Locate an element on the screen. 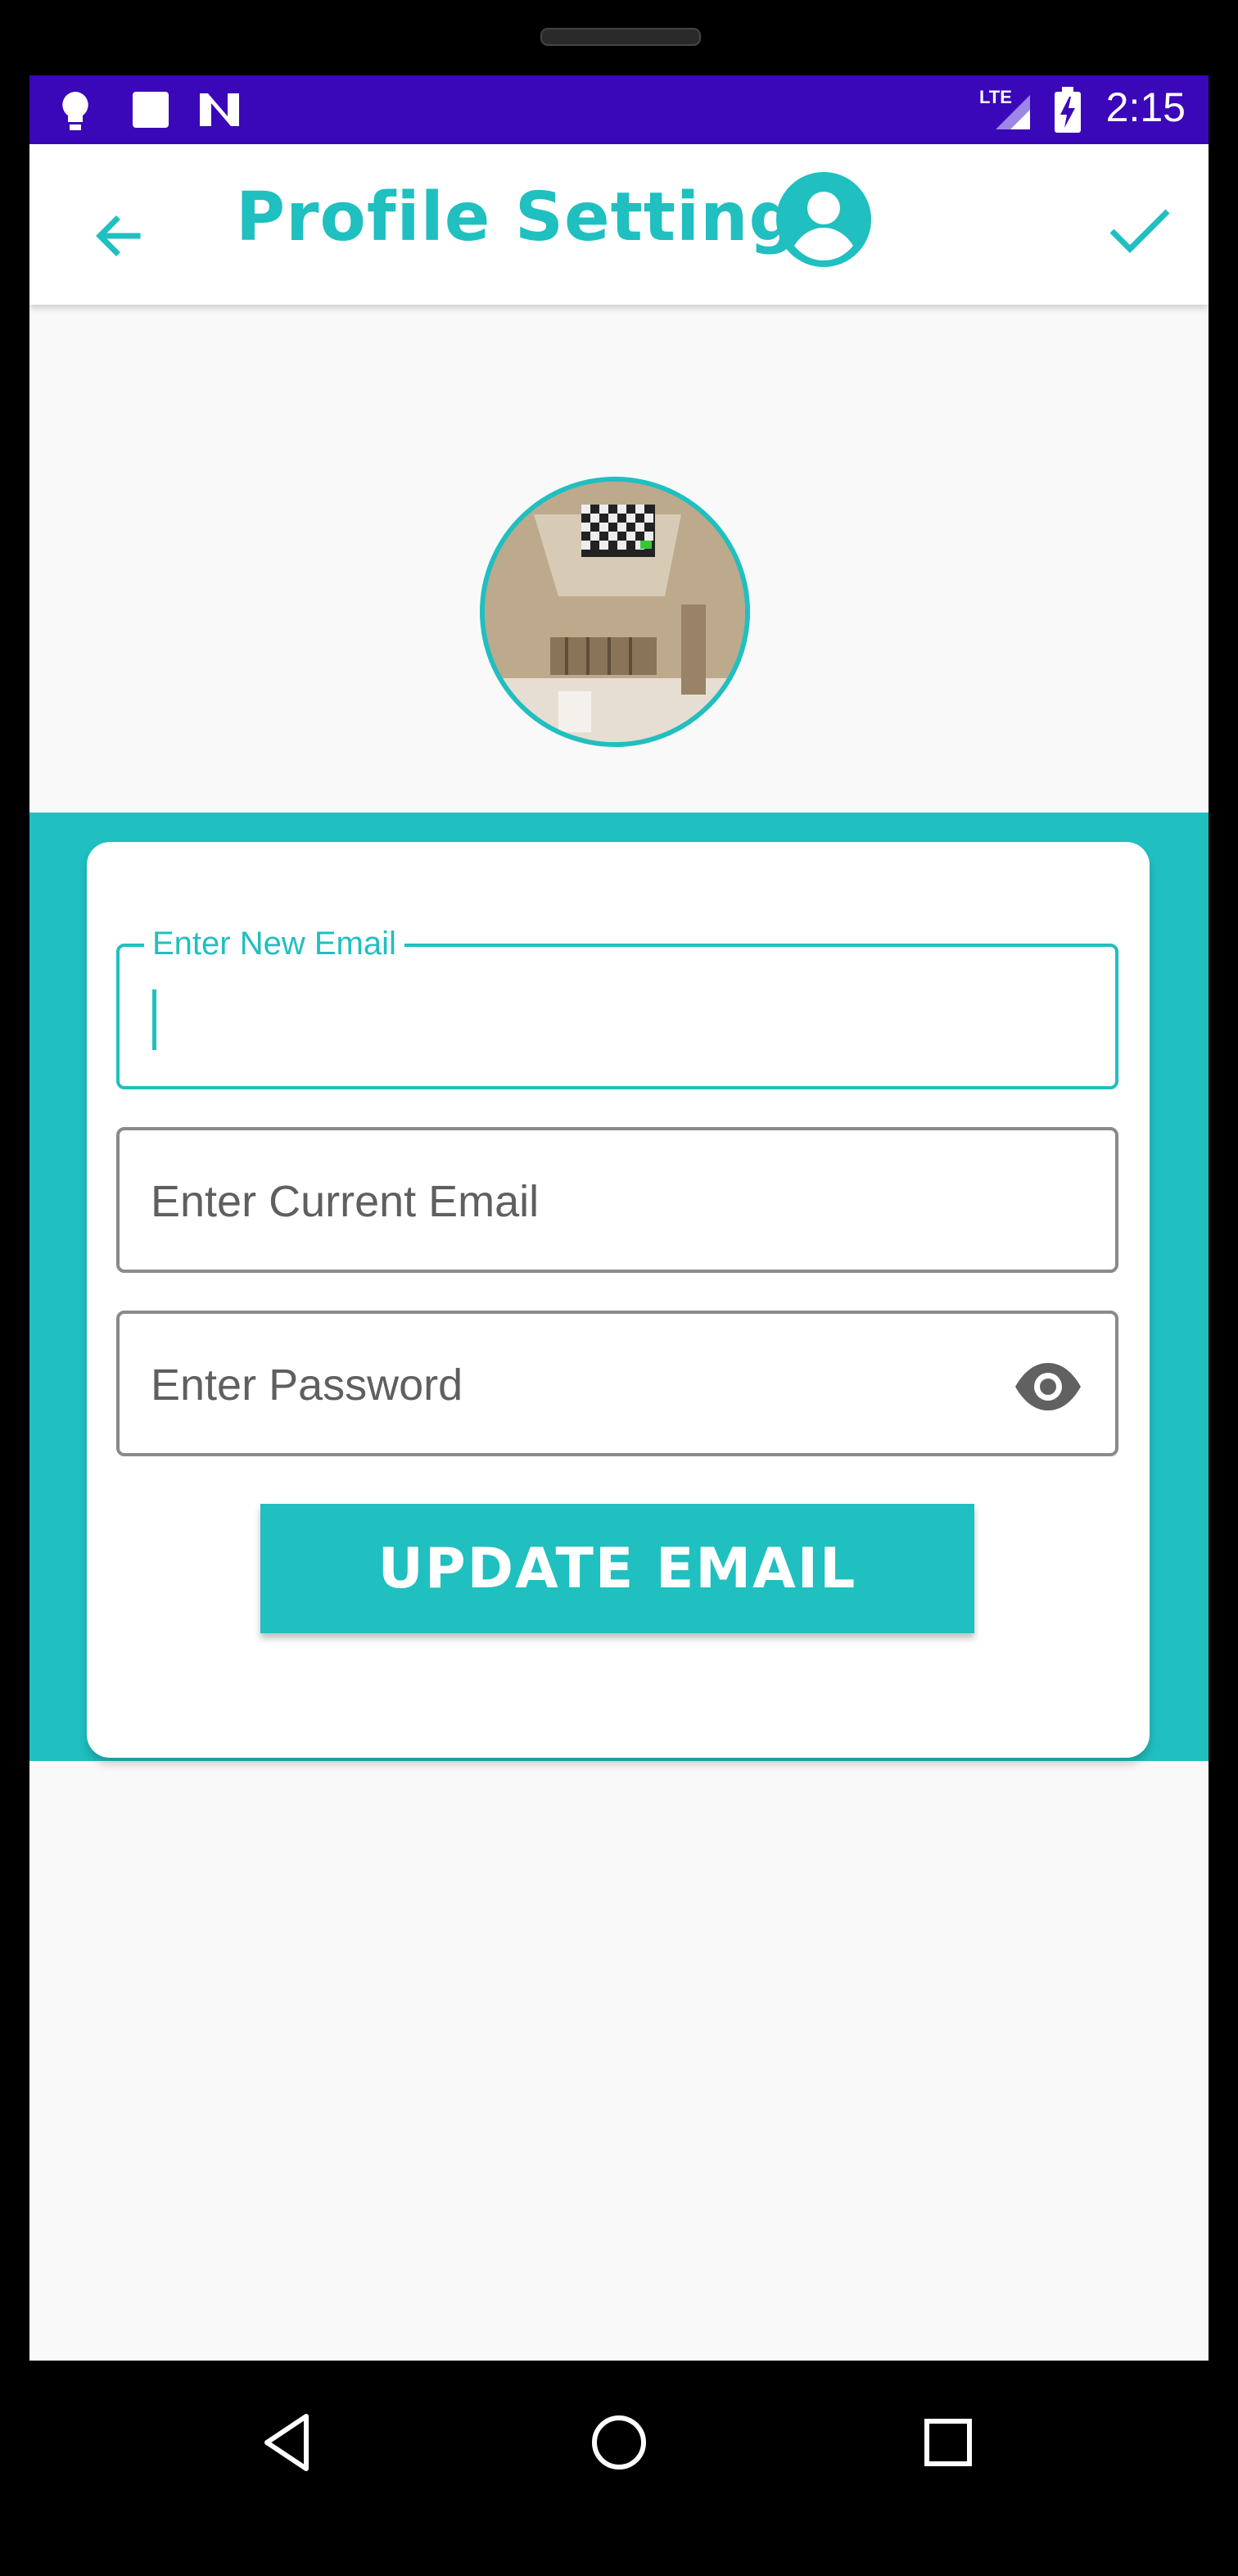 The image size is (1238, 2576). app-bar: Profile Settings is located at coordinates (619, 224).